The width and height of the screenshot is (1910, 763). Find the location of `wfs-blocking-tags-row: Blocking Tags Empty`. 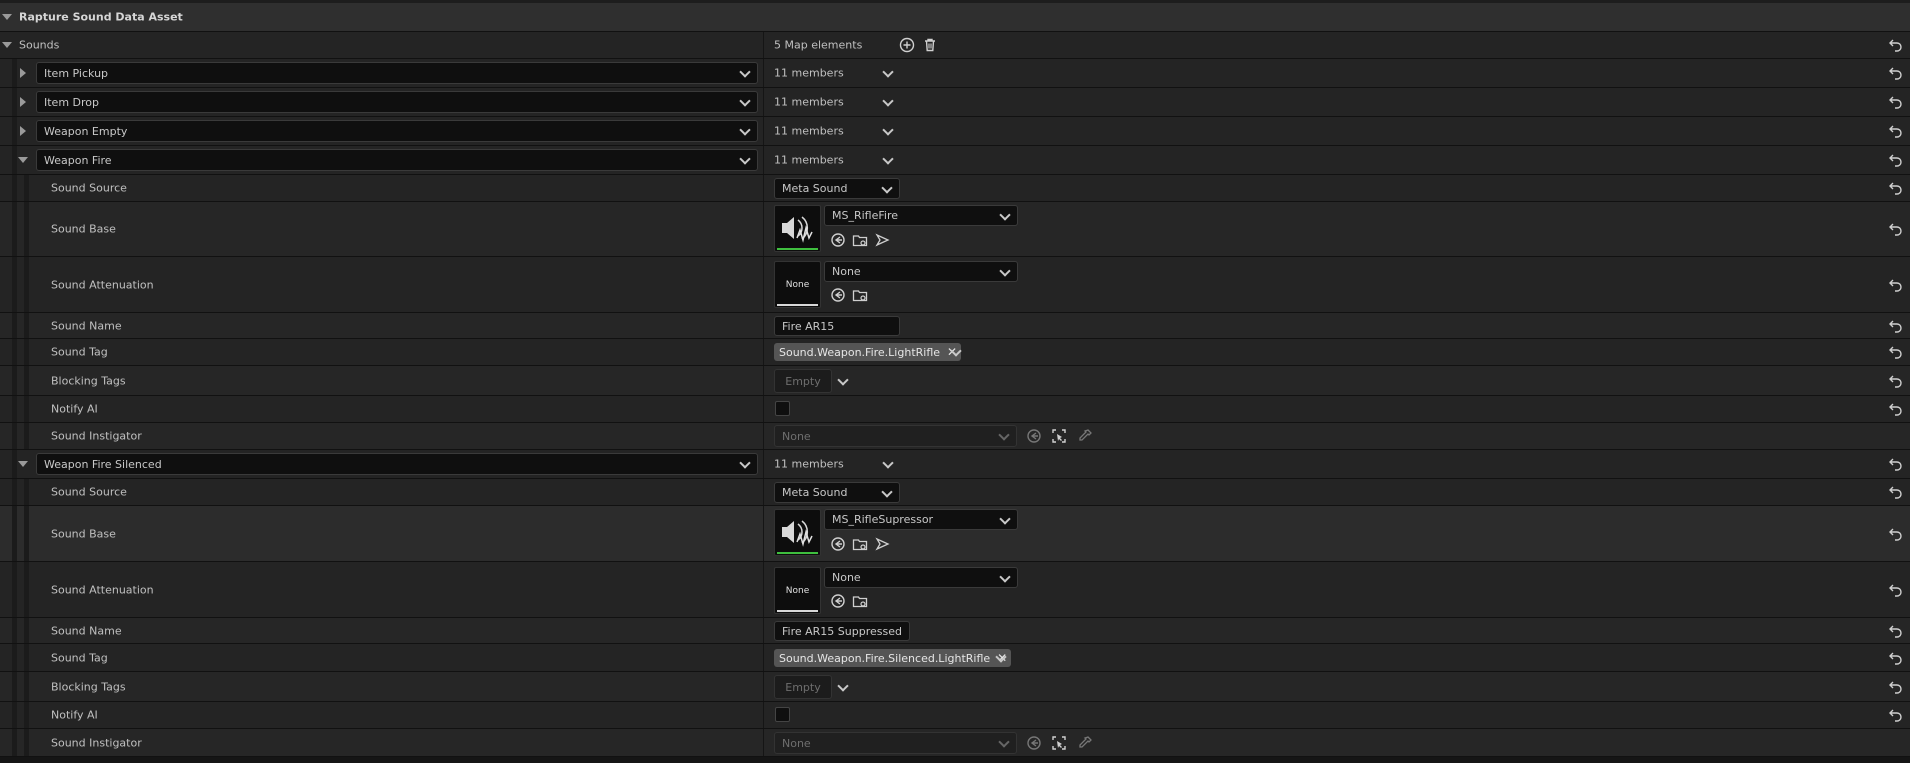

wfs-blocking-tags-row: Blocking Tags Empty is located at coordinates (955, 687).